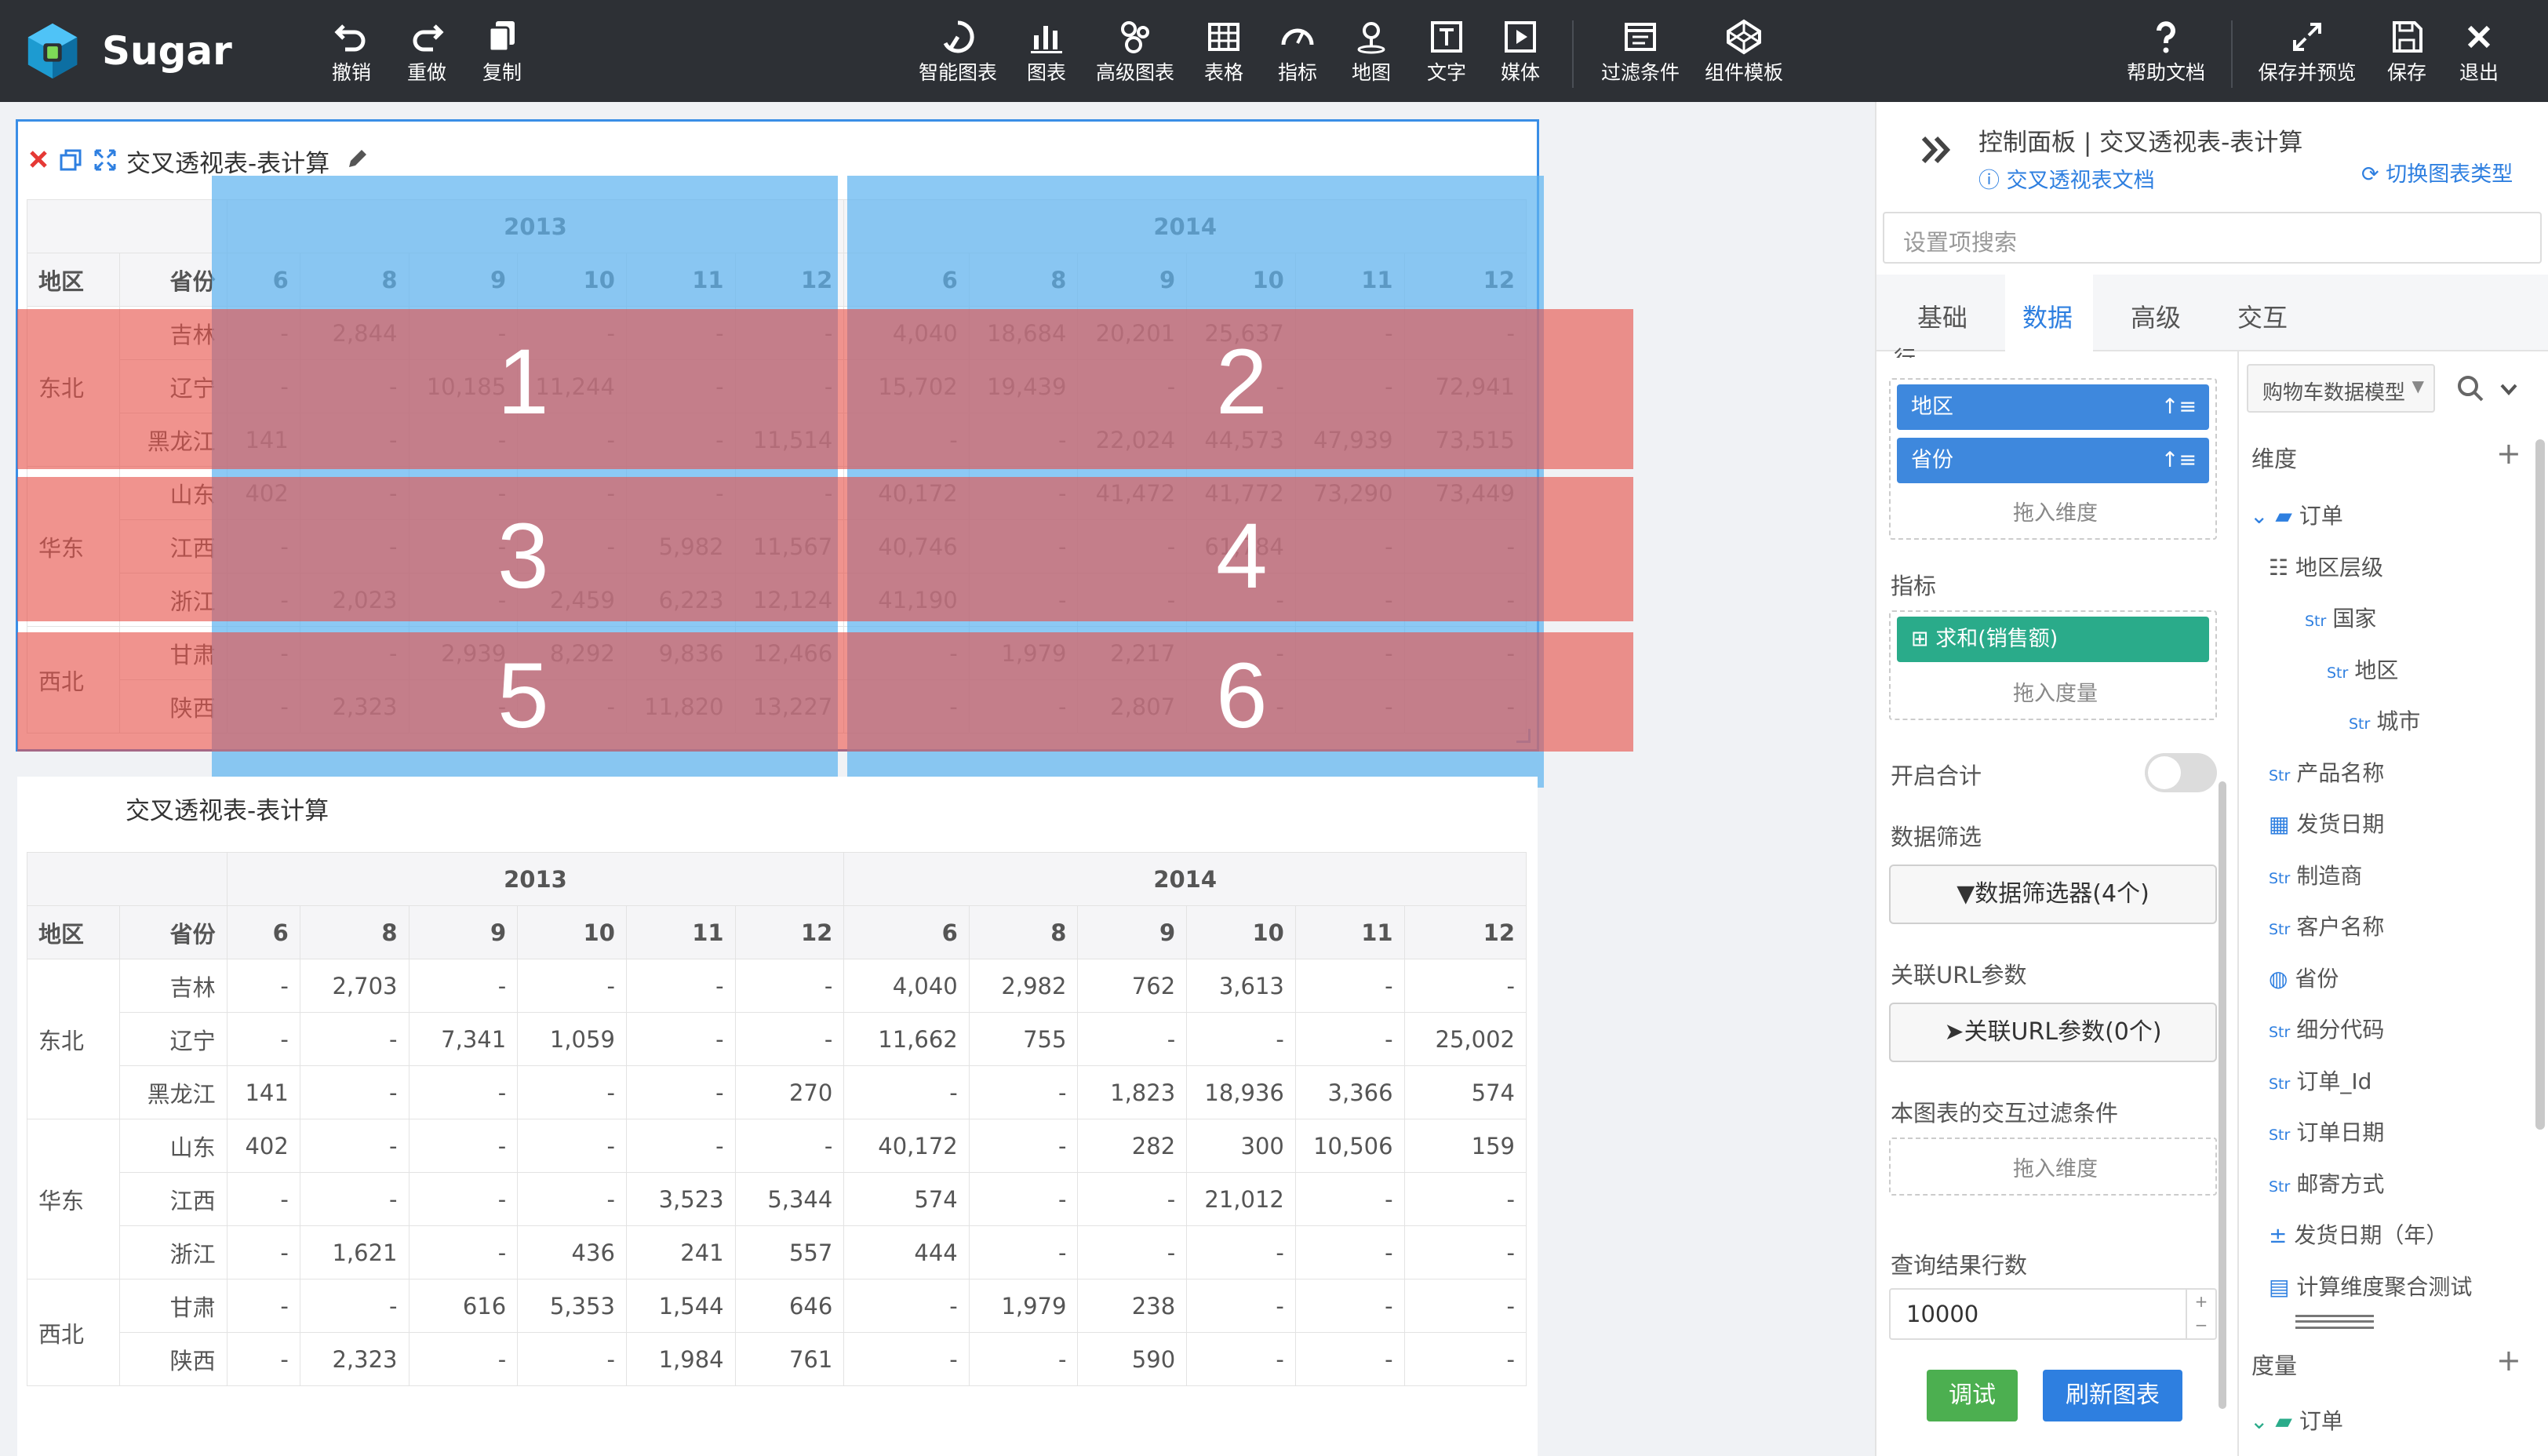 This screenshot has width=2548, height=1456. What do you see at coordinates (789, 706) in the screenshot?
I see `value-cell: 13,227` at bounding box center [789, 706].